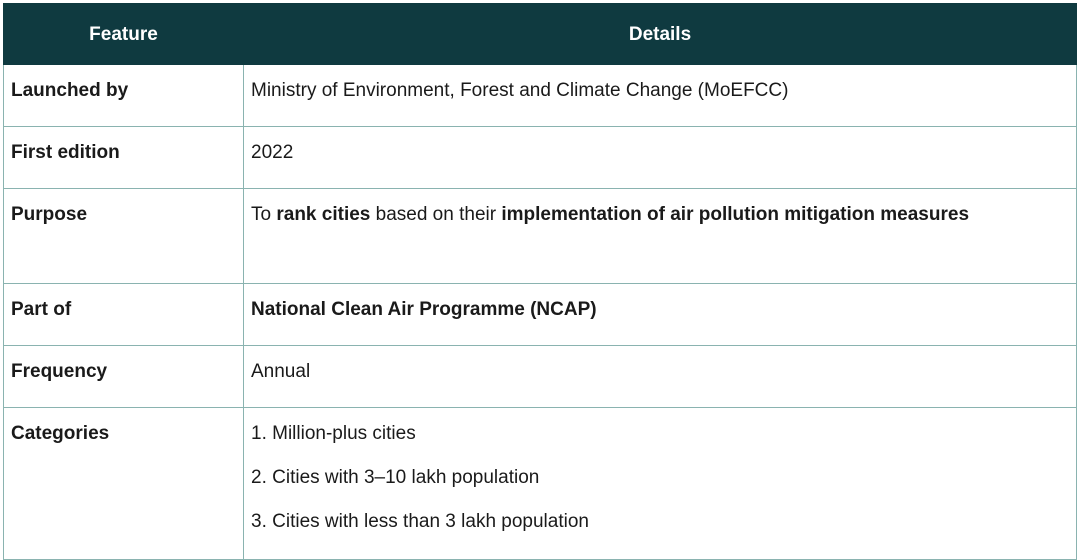 Image resolution: width=1078 pixels, height=560 pixels. What do you see at coordinates (660, 34) in the screenshot?
I see `header-details: Details` at bounding box center [660, 34].